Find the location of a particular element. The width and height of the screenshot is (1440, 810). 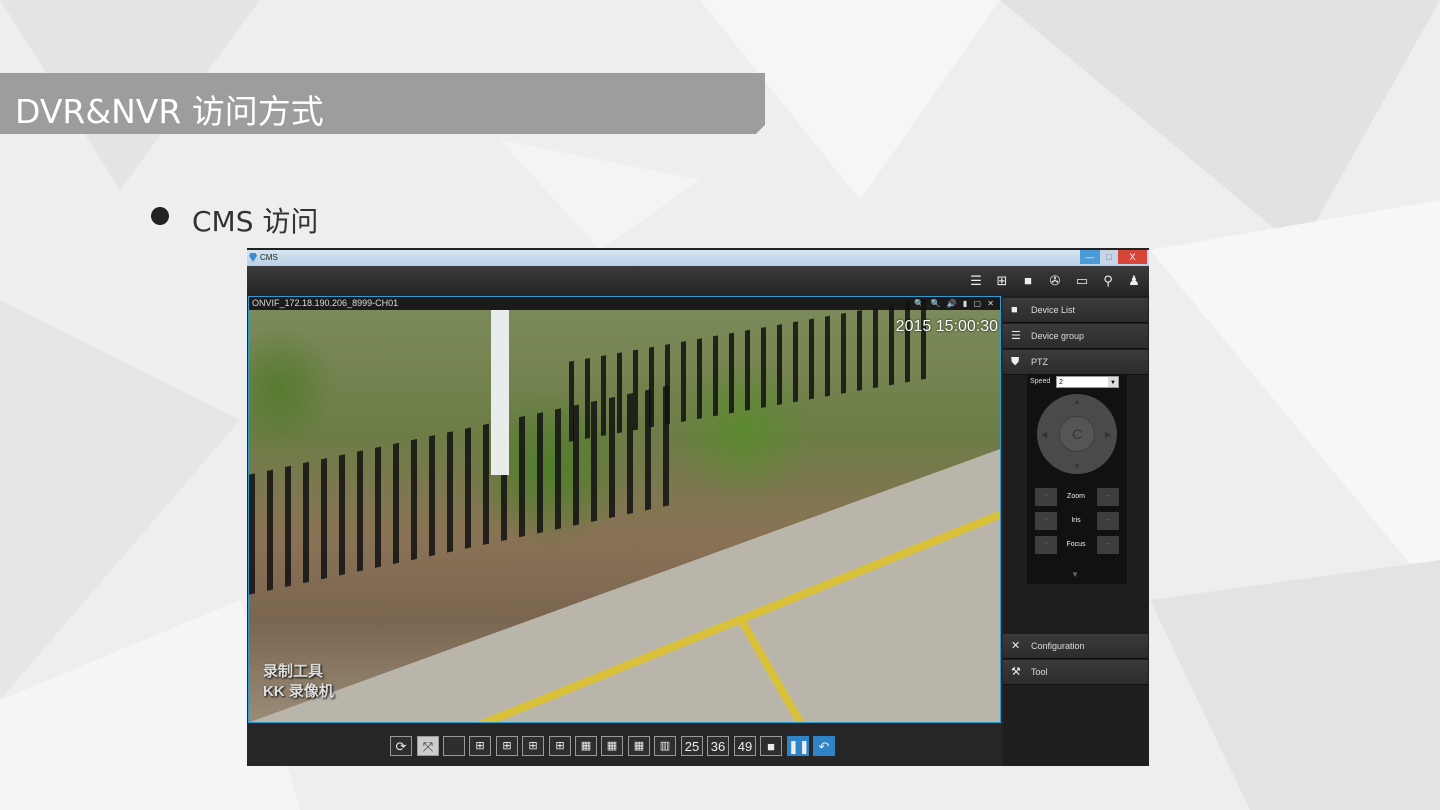

back-icon: ↶ is located at coordinates (824, 746).